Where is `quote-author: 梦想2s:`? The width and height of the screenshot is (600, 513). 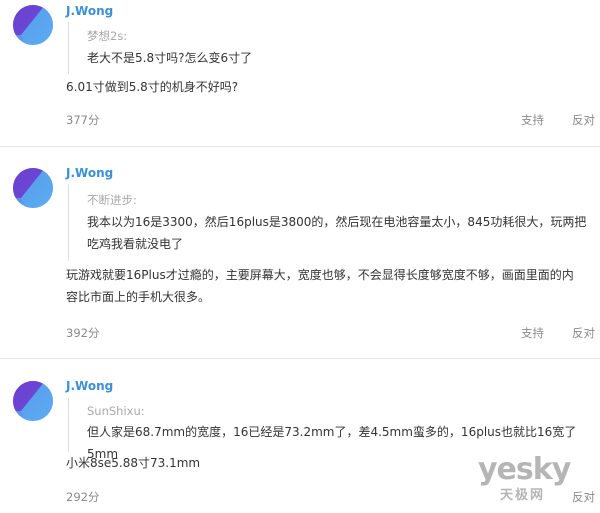
quote-author: 梦想2s: is located at coordinates (107, 36).